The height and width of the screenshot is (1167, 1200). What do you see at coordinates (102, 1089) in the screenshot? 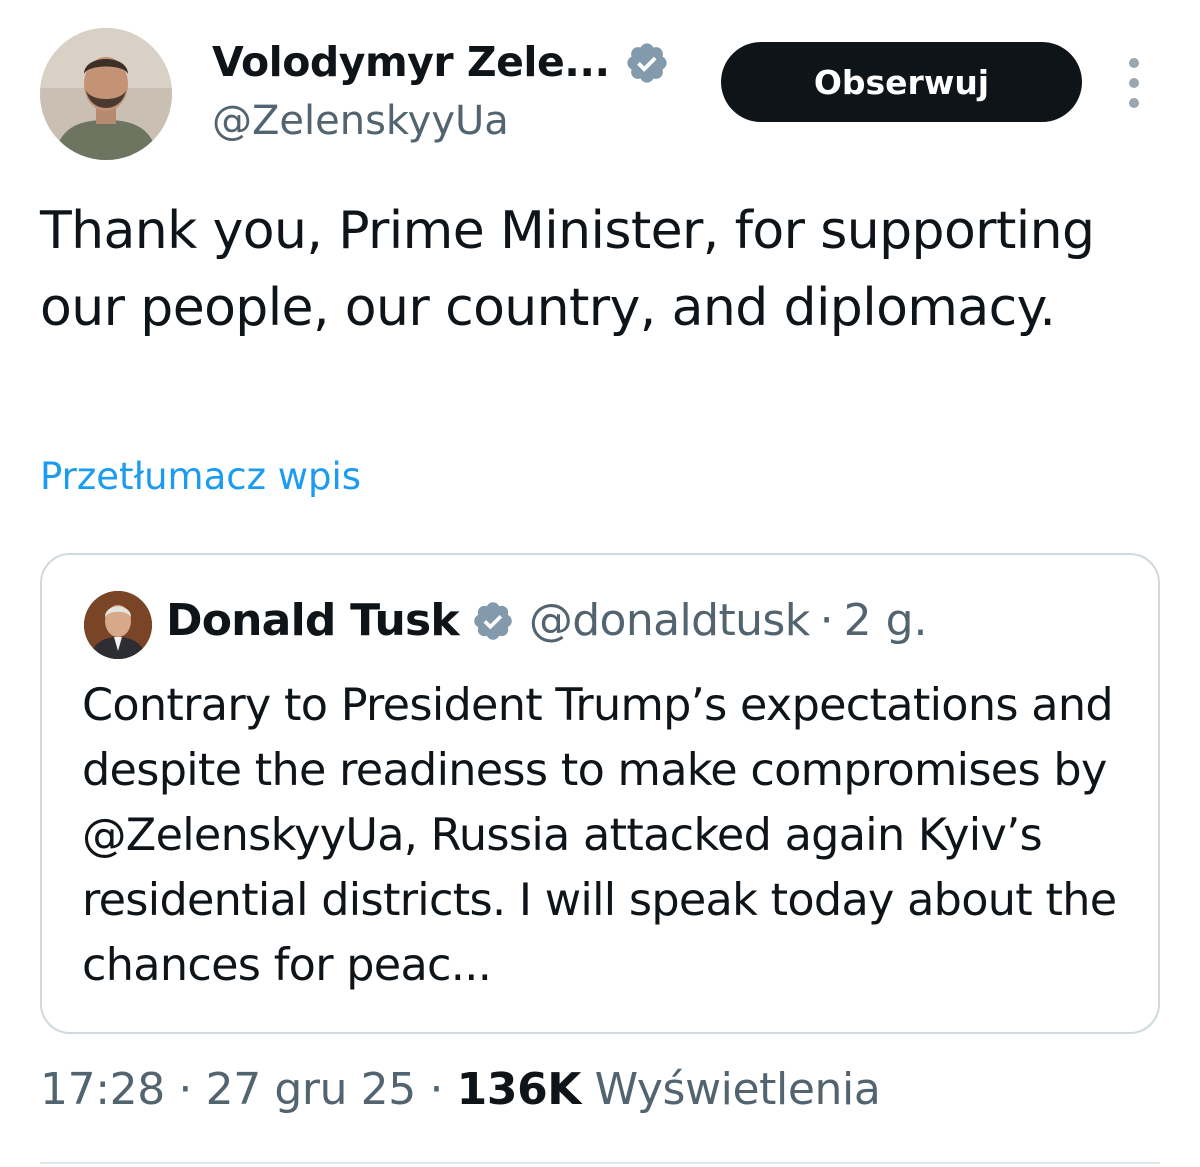
I see `tweet-time: 17:28` at bounding box center [102, 1089].